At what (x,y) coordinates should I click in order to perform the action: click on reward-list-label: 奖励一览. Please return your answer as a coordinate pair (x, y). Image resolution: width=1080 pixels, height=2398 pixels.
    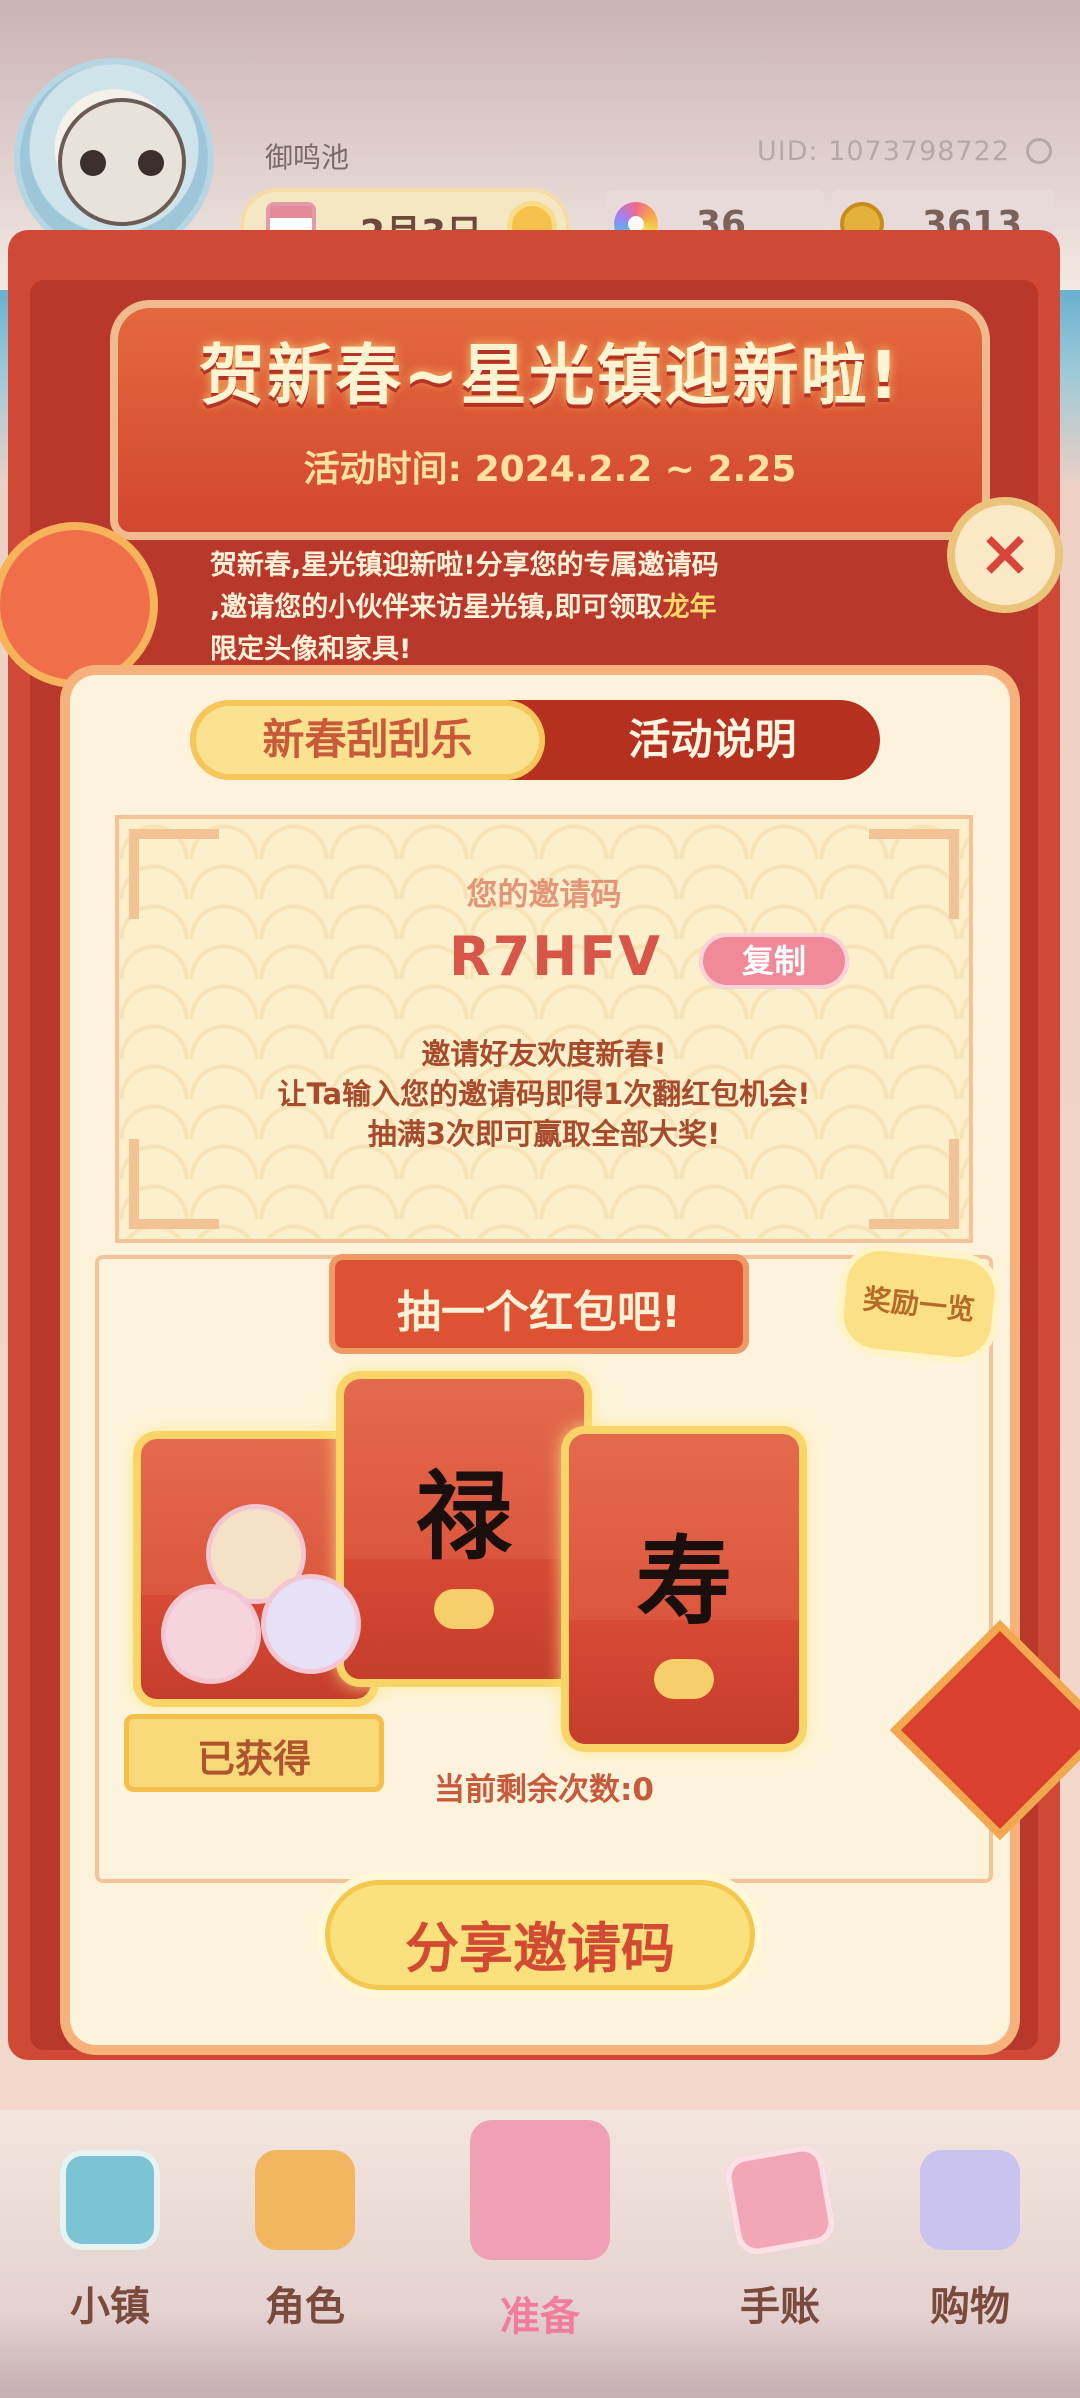
    Looking at the image, I should click on (919, 1304).